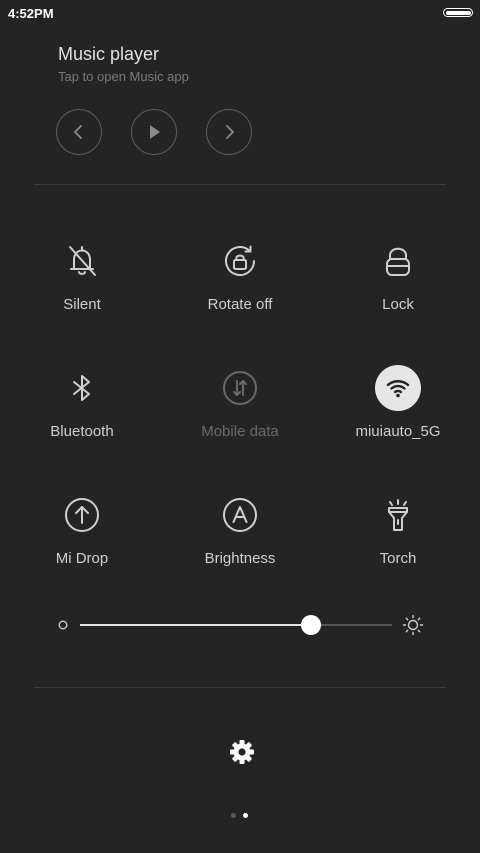 The width and height of the screenshot is (480, 853). Describe the element at coordinates (398, 261) in the screenshot. I see `lock-icon` at that location.